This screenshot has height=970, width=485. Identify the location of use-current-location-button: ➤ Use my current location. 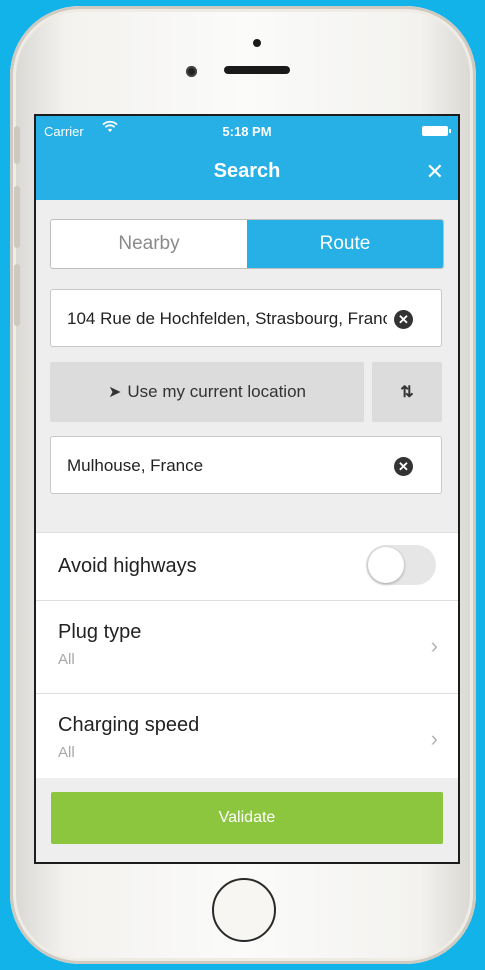
(207, 392).